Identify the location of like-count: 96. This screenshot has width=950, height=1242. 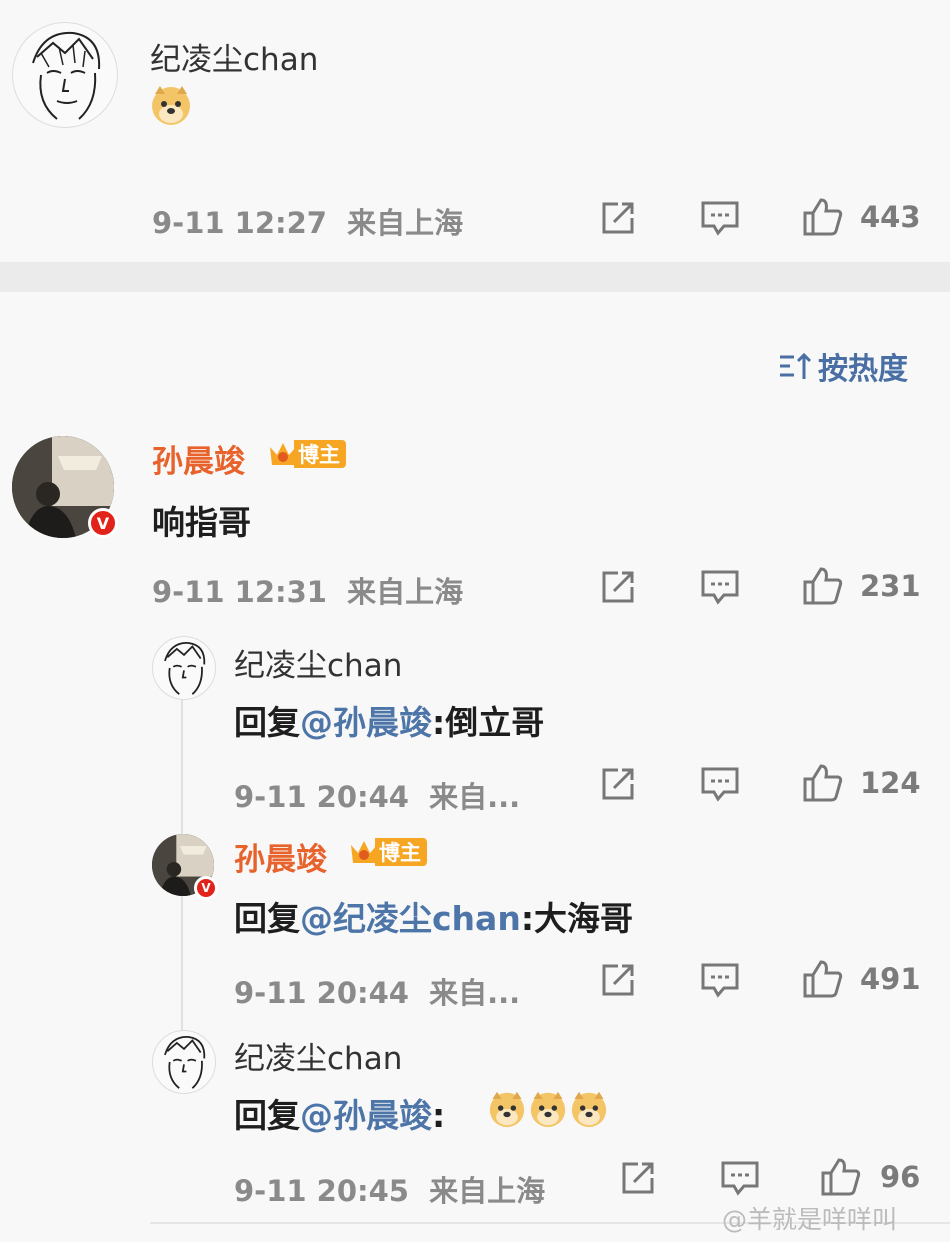
(900, 1177).